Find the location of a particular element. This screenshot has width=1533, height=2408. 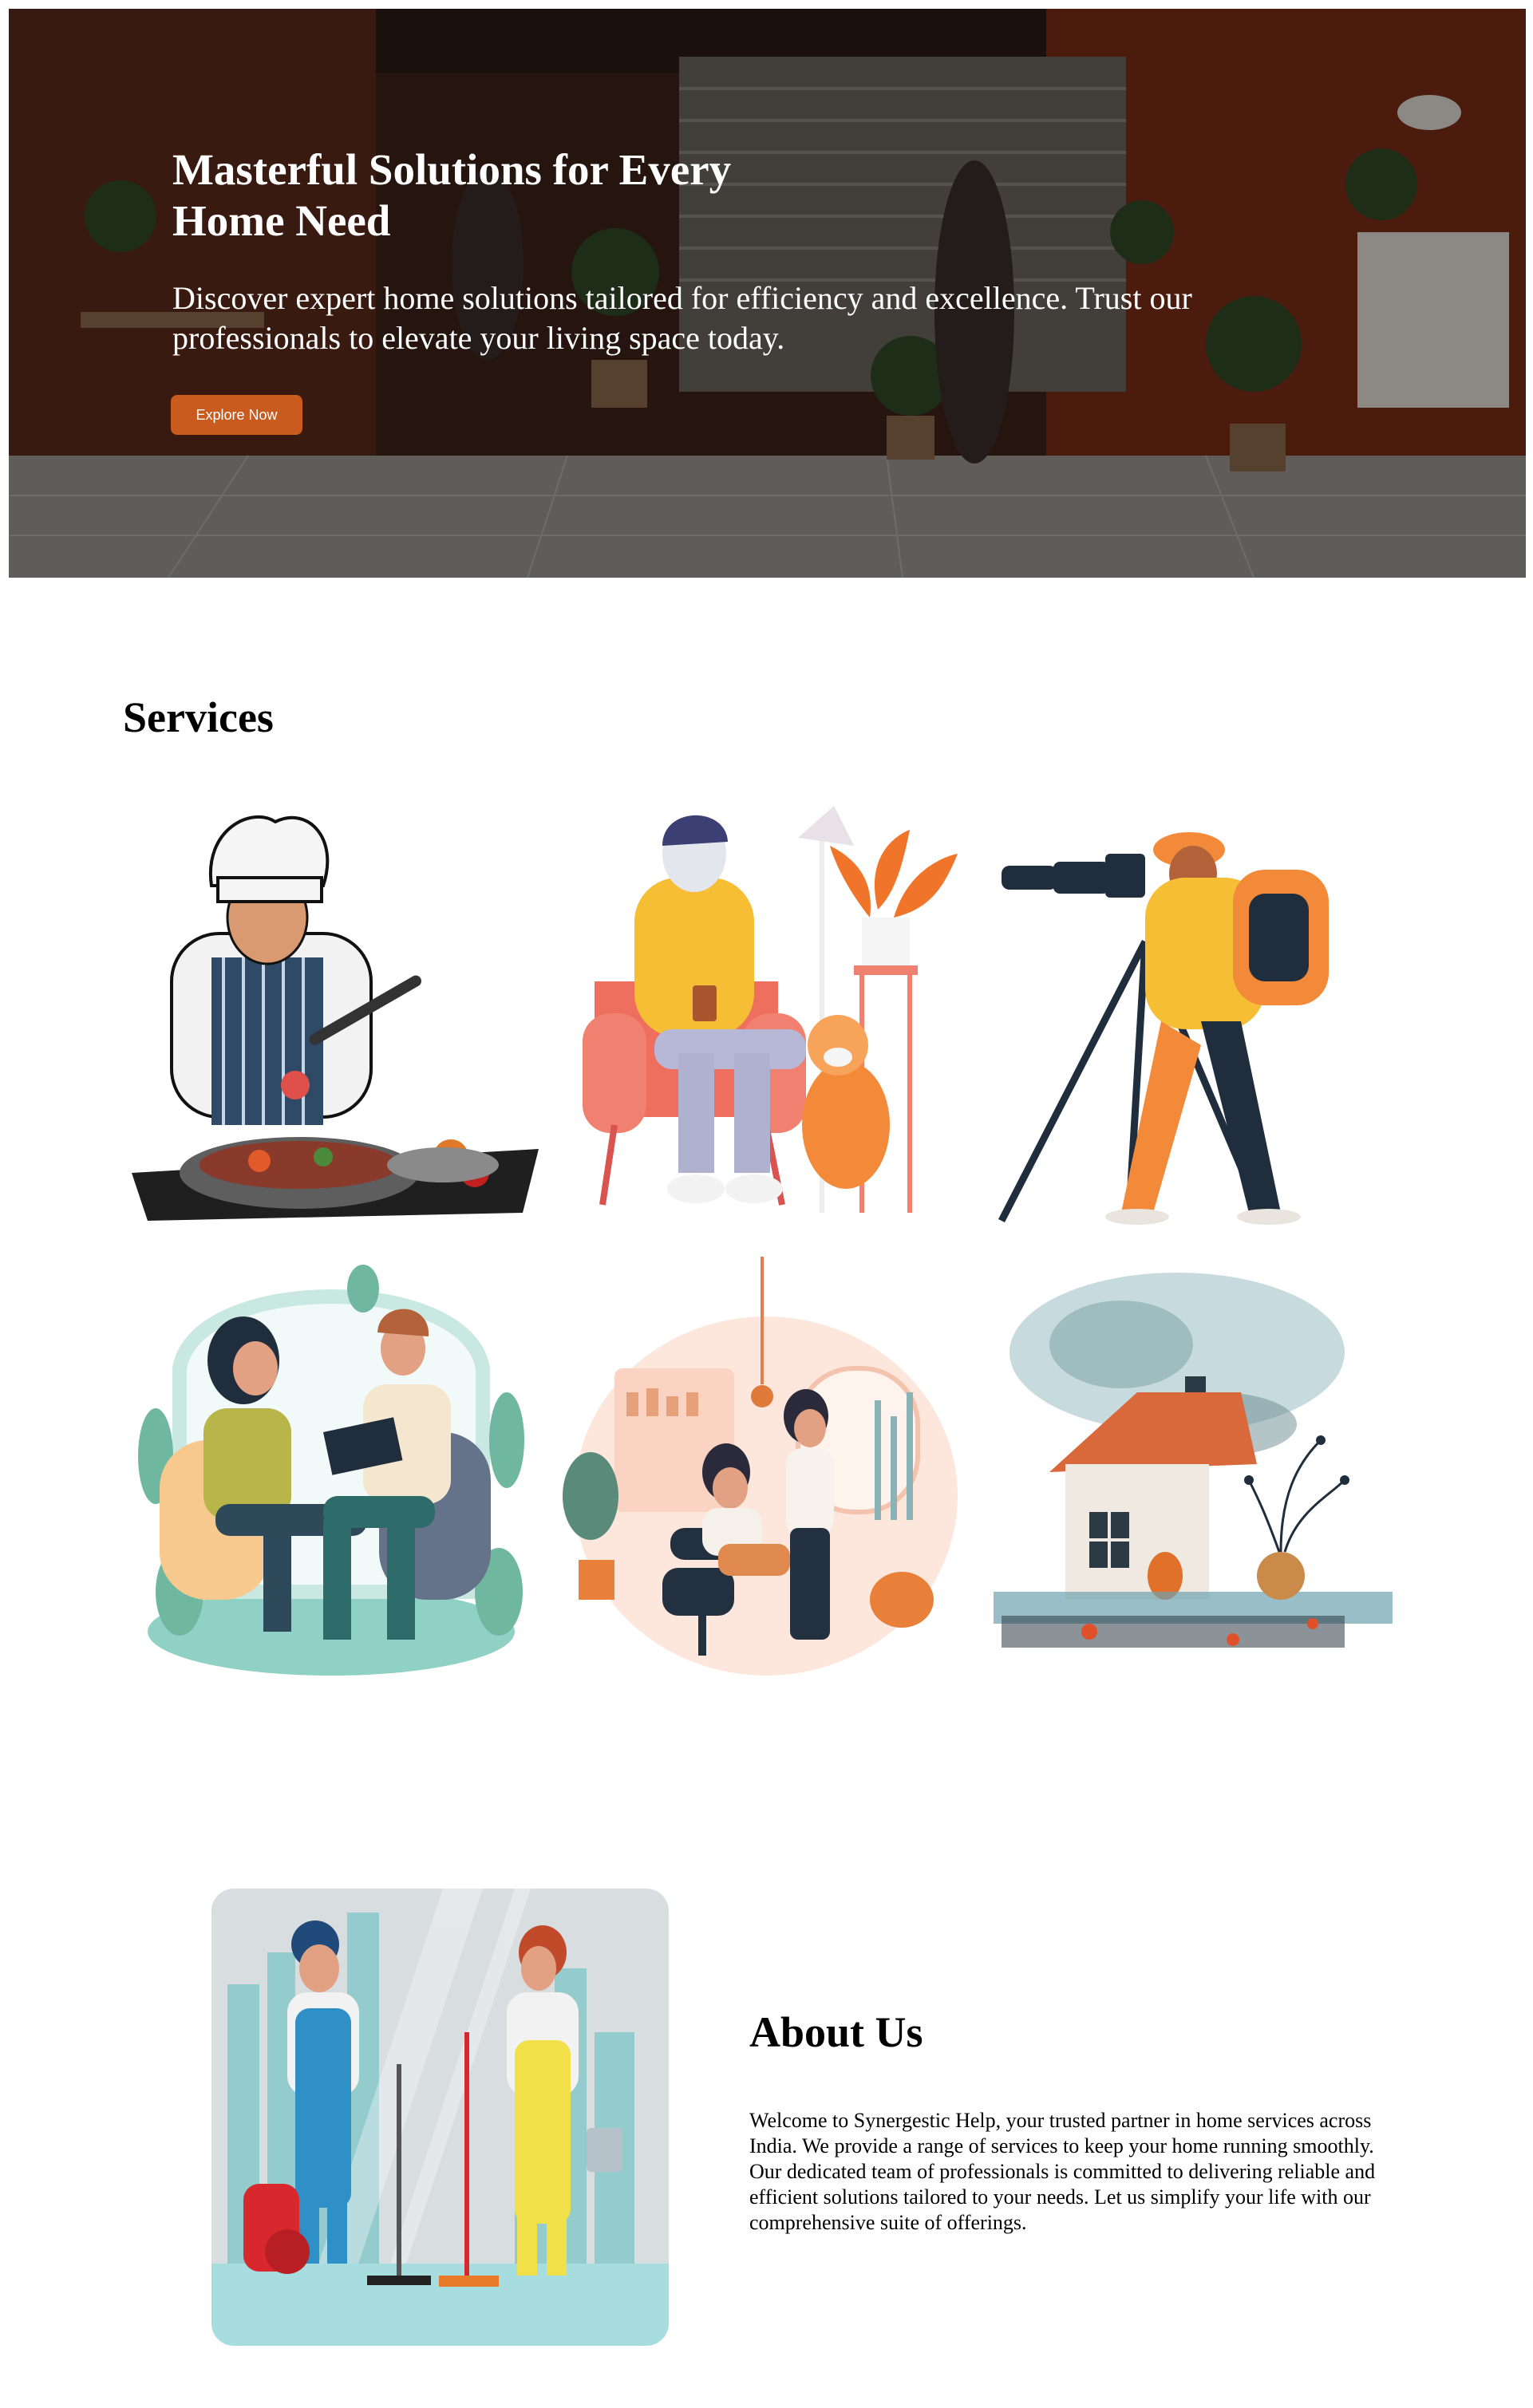

beauty-salon-illustration is located at coordinates (766, 1472).